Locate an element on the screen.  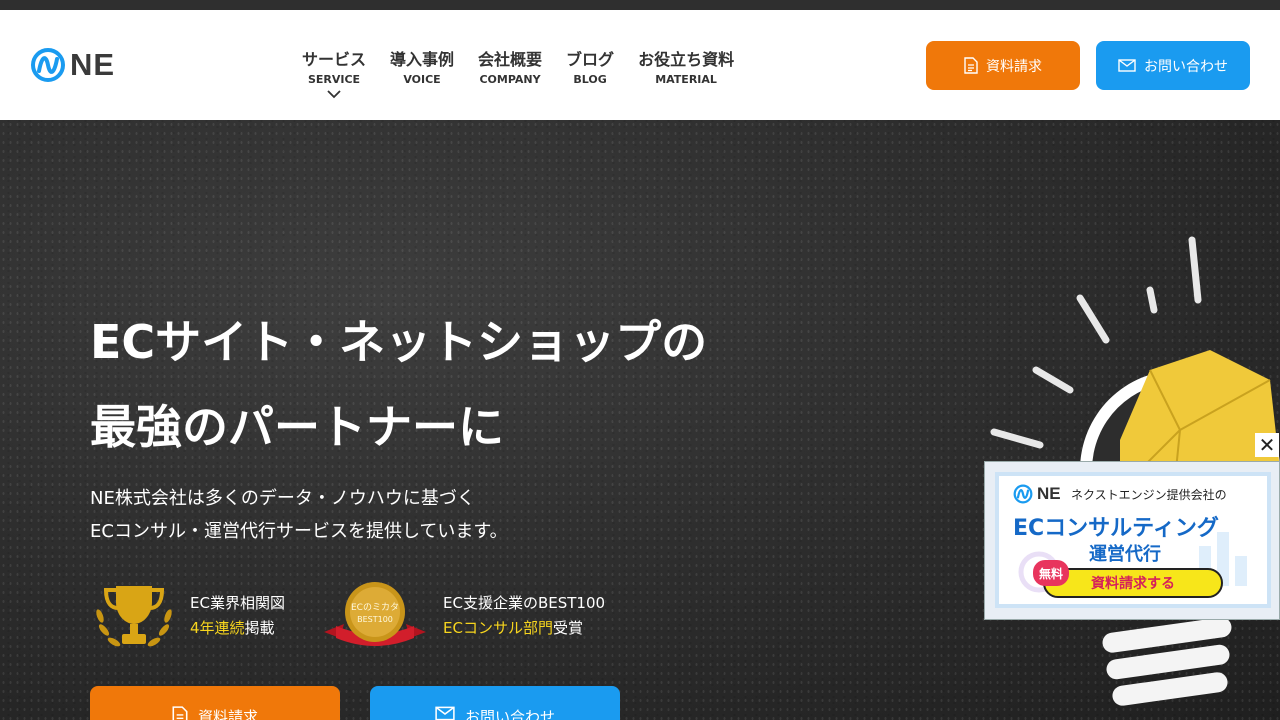
top-strip is located at coordinates (640, 5).